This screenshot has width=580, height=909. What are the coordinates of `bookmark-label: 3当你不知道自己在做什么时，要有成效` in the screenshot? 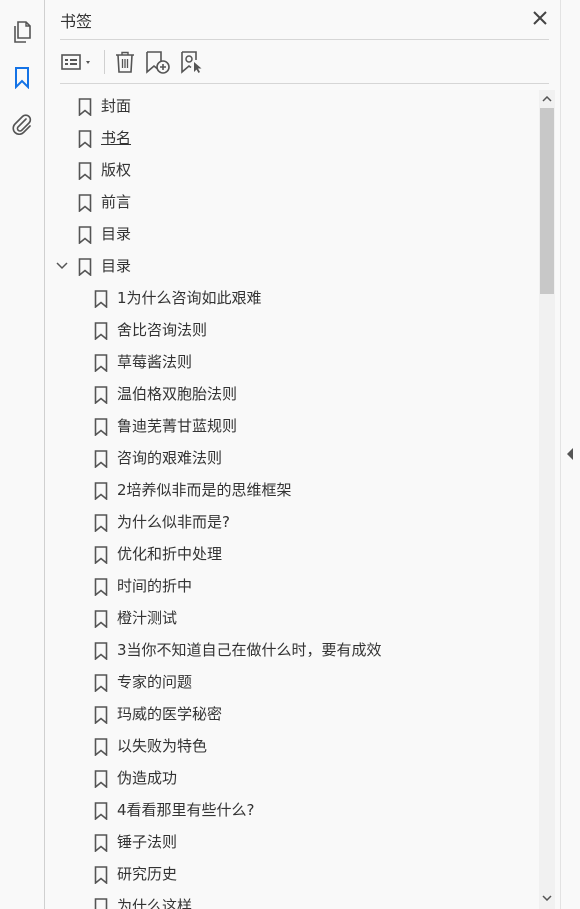 It's located at (249, 650).